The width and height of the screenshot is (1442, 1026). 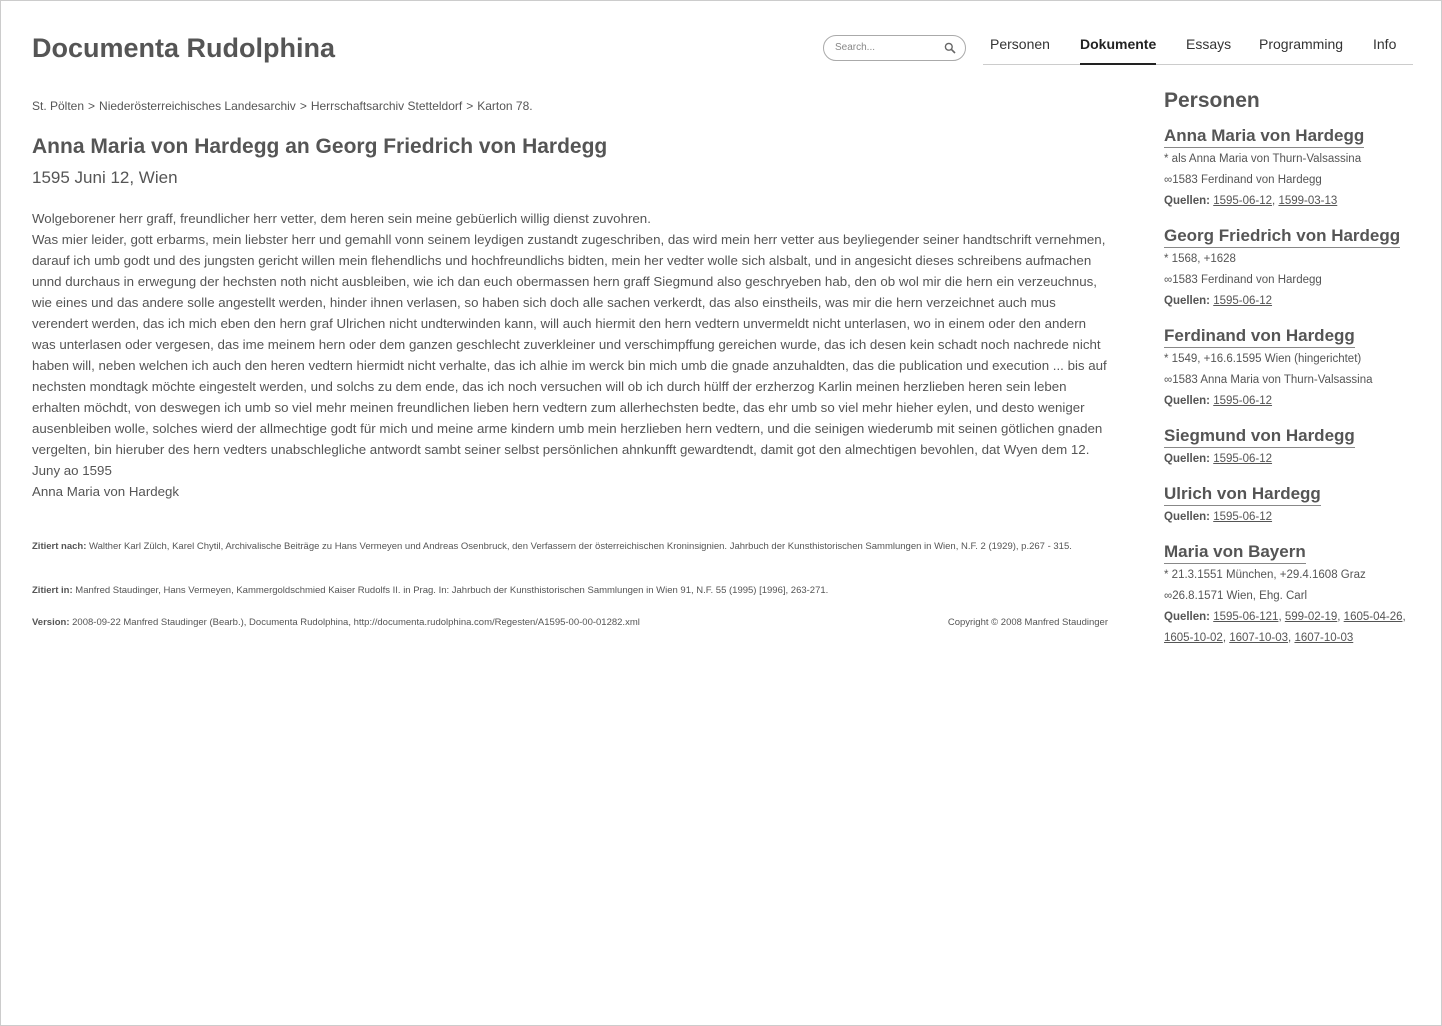 What do you see at coordinates (505, 106) in the screenshot?
I see `breadcrumb-item: Karton 78.` at bounding box center [505, 106].